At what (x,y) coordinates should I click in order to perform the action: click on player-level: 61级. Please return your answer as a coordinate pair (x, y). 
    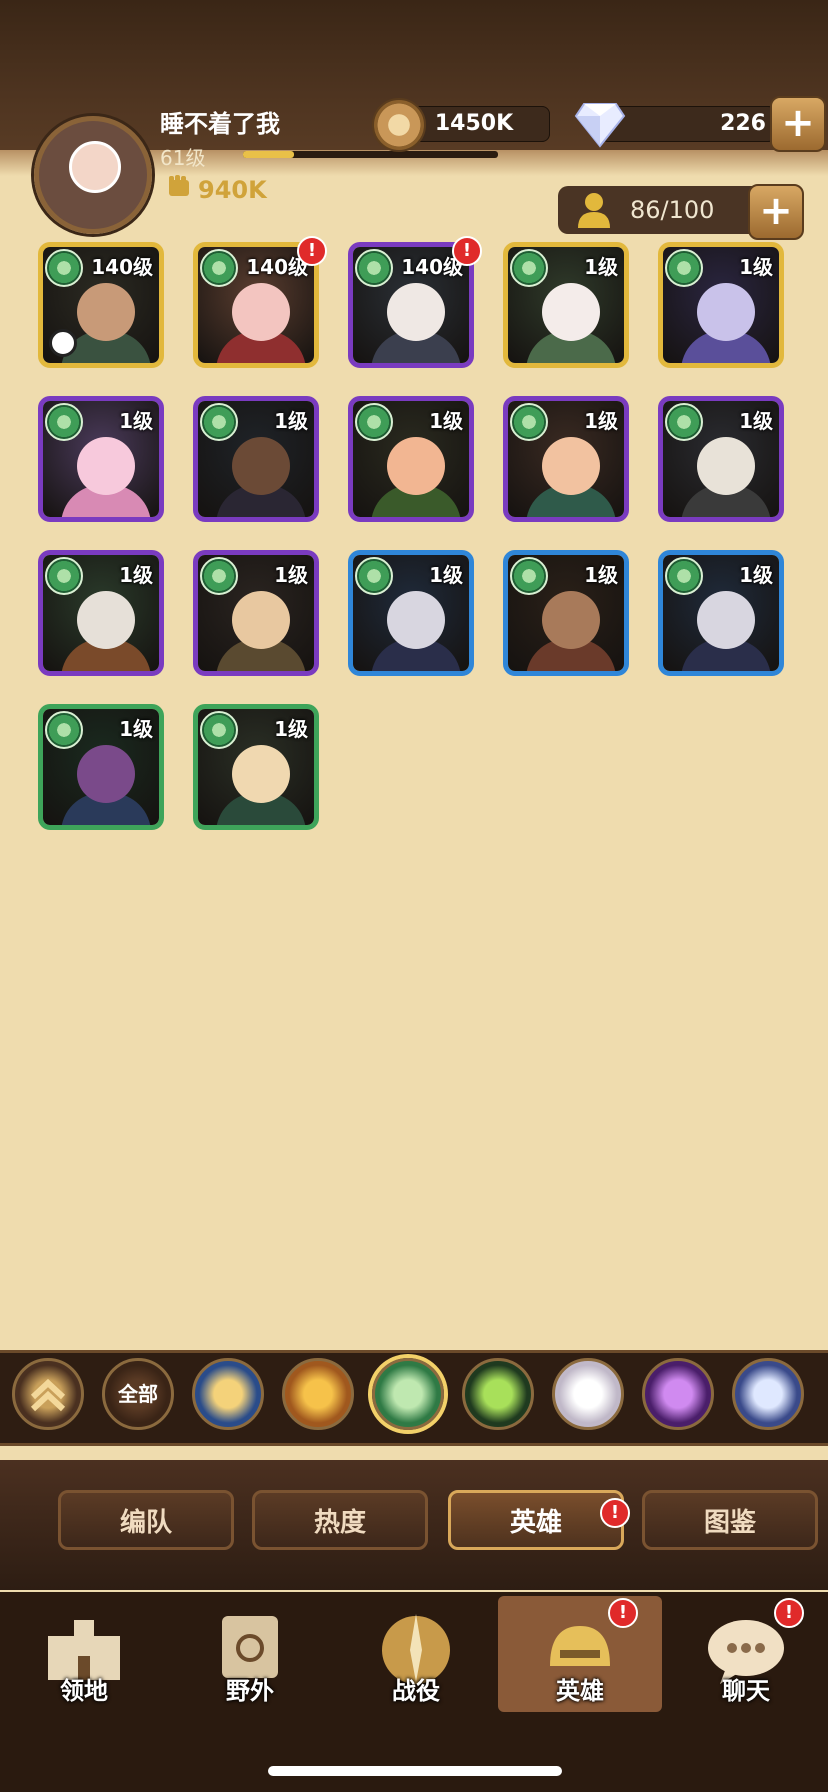
    Looking at the image, I should click on (183, 158).